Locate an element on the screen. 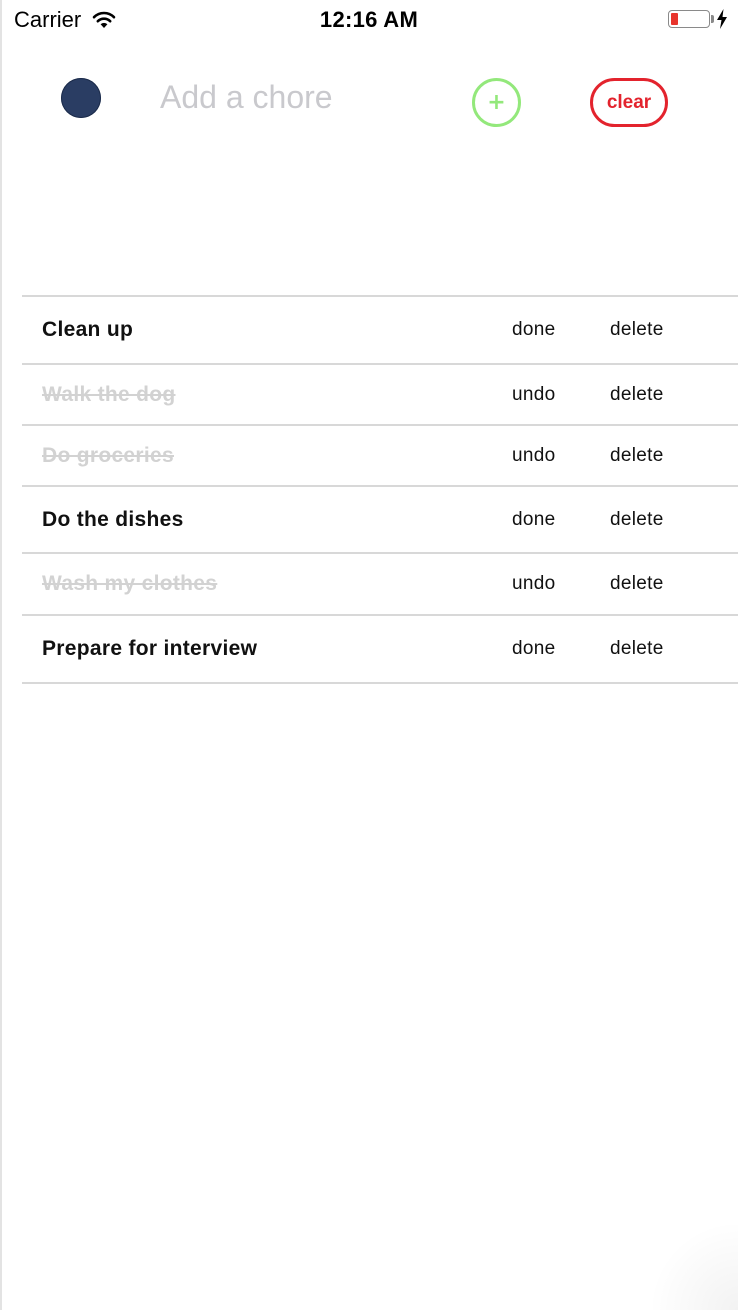 This screenshot has width=738, height=1310. status-bar: Carrier 12:16 AM is located at coordinates (369, 20).